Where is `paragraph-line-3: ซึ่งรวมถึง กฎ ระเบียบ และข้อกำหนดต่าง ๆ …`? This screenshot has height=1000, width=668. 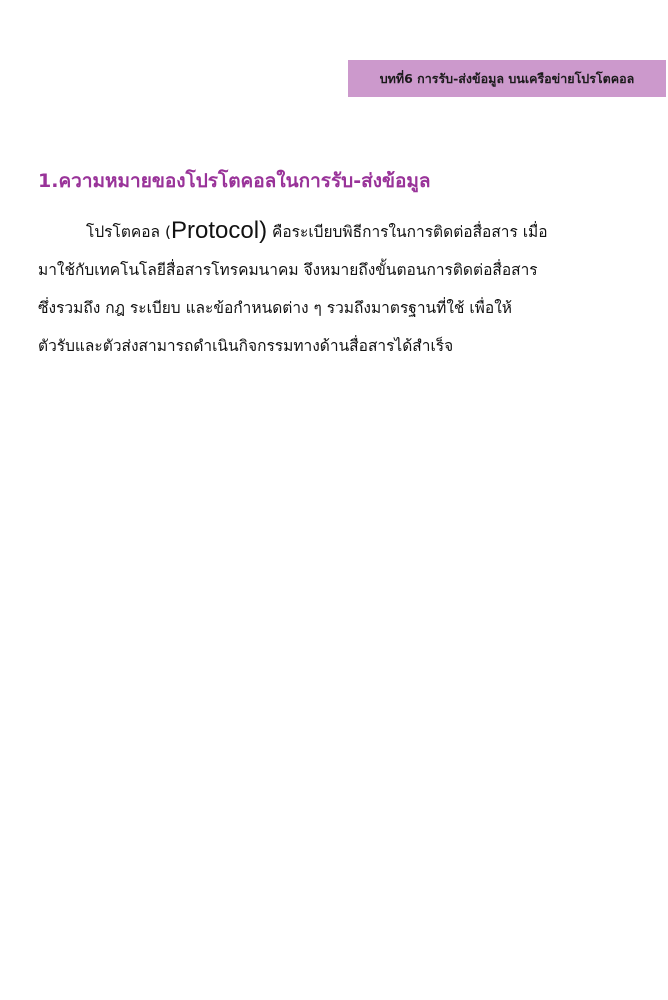
paragraph-line-3: ซึ่งรวมถึง กฎ ระเบียบ และข้อกำหนดต่าง ๆ … is located at coordinates (275, 308).